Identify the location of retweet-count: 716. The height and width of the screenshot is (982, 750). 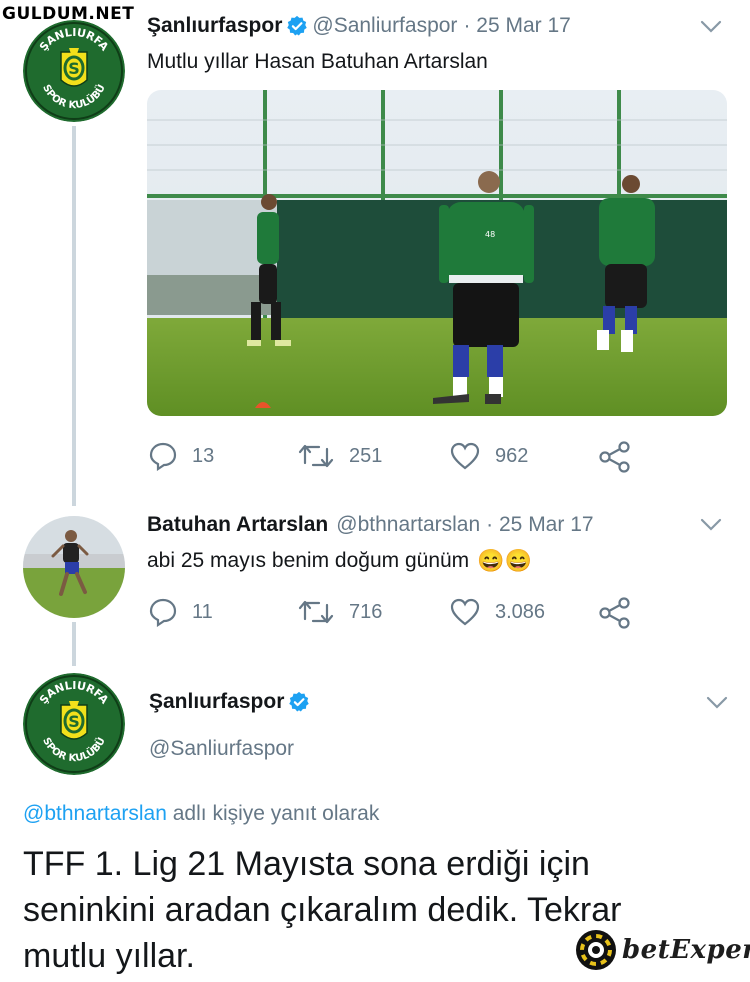
(366, 611).